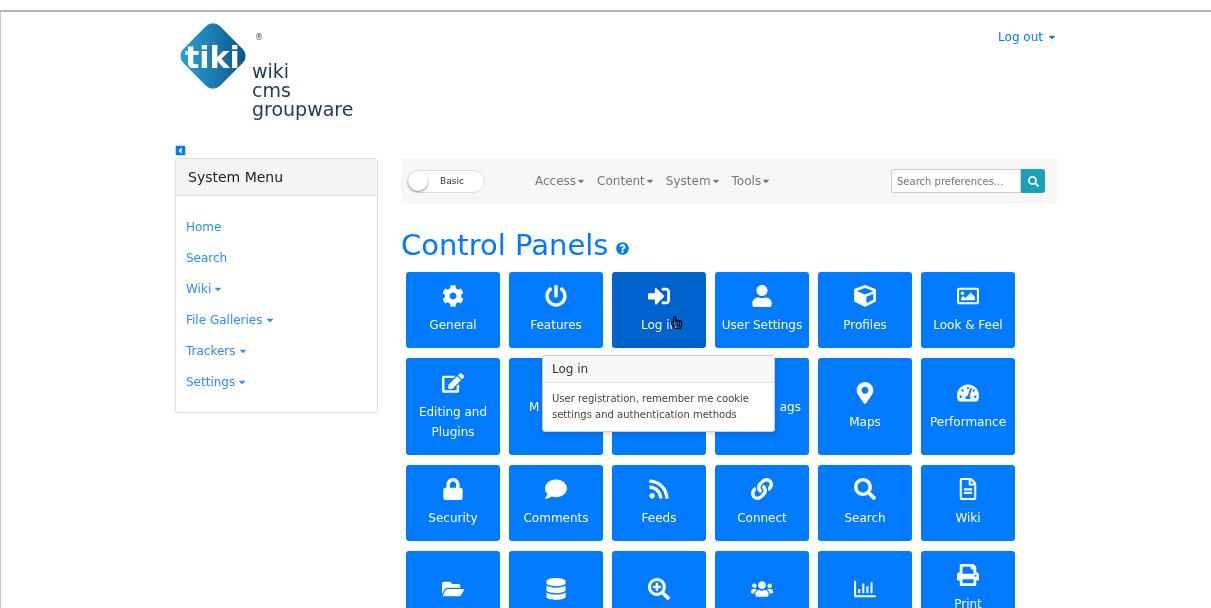  Describe the element at coordinates (505, 245) in the screenshot. I see `page-title: Control Panels` at that location.